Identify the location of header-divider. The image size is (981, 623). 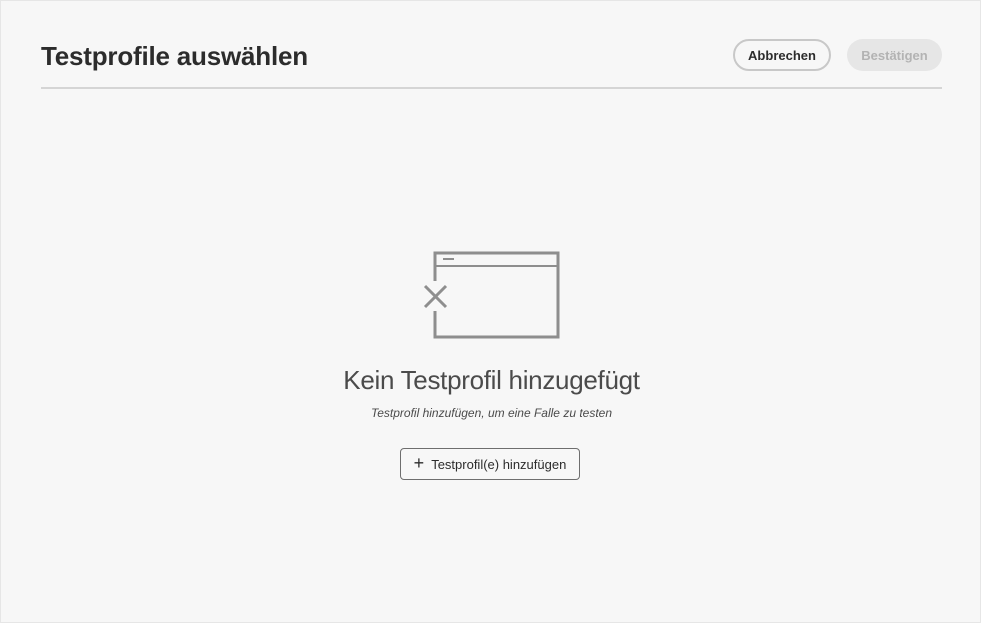
(491, 88).